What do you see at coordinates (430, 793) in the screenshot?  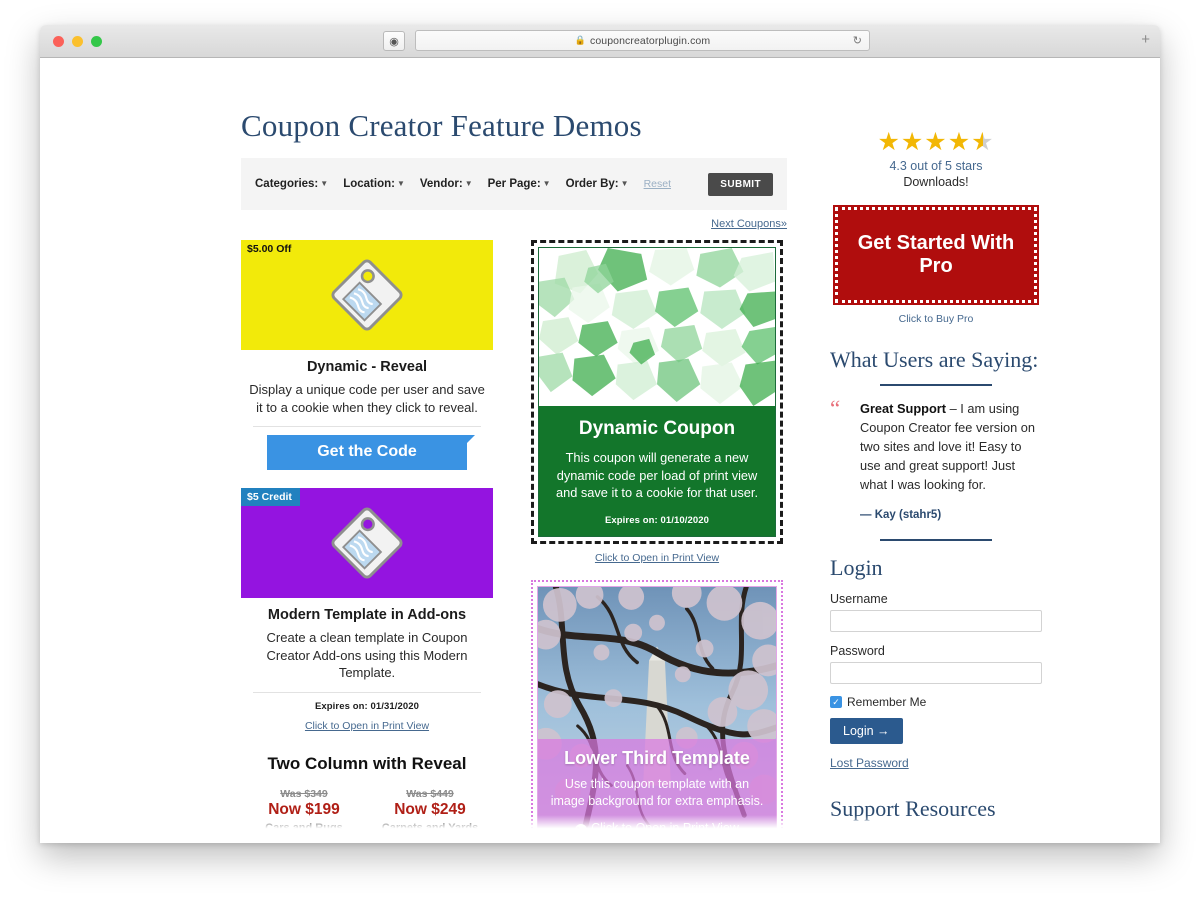 I see `old-price: Was $449` at bounding box center [430, 793].